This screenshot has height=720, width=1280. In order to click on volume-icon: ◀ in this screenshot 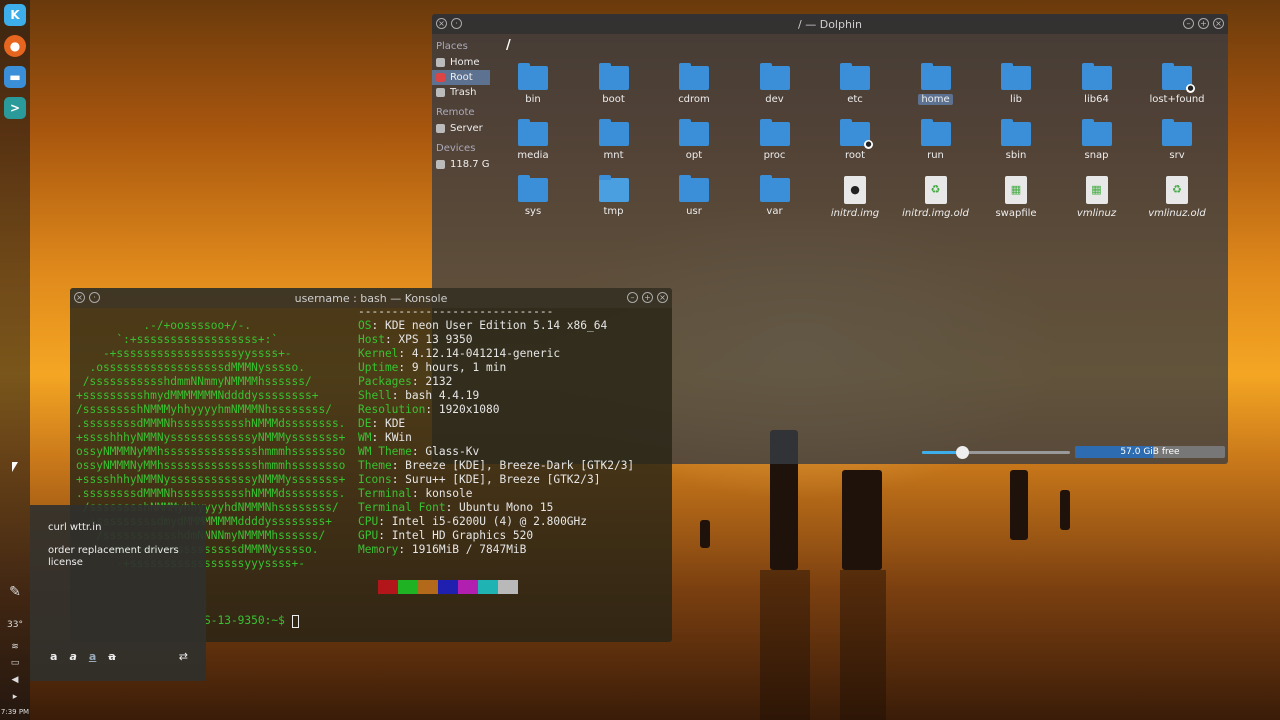, I will do `click(15, 680)`.